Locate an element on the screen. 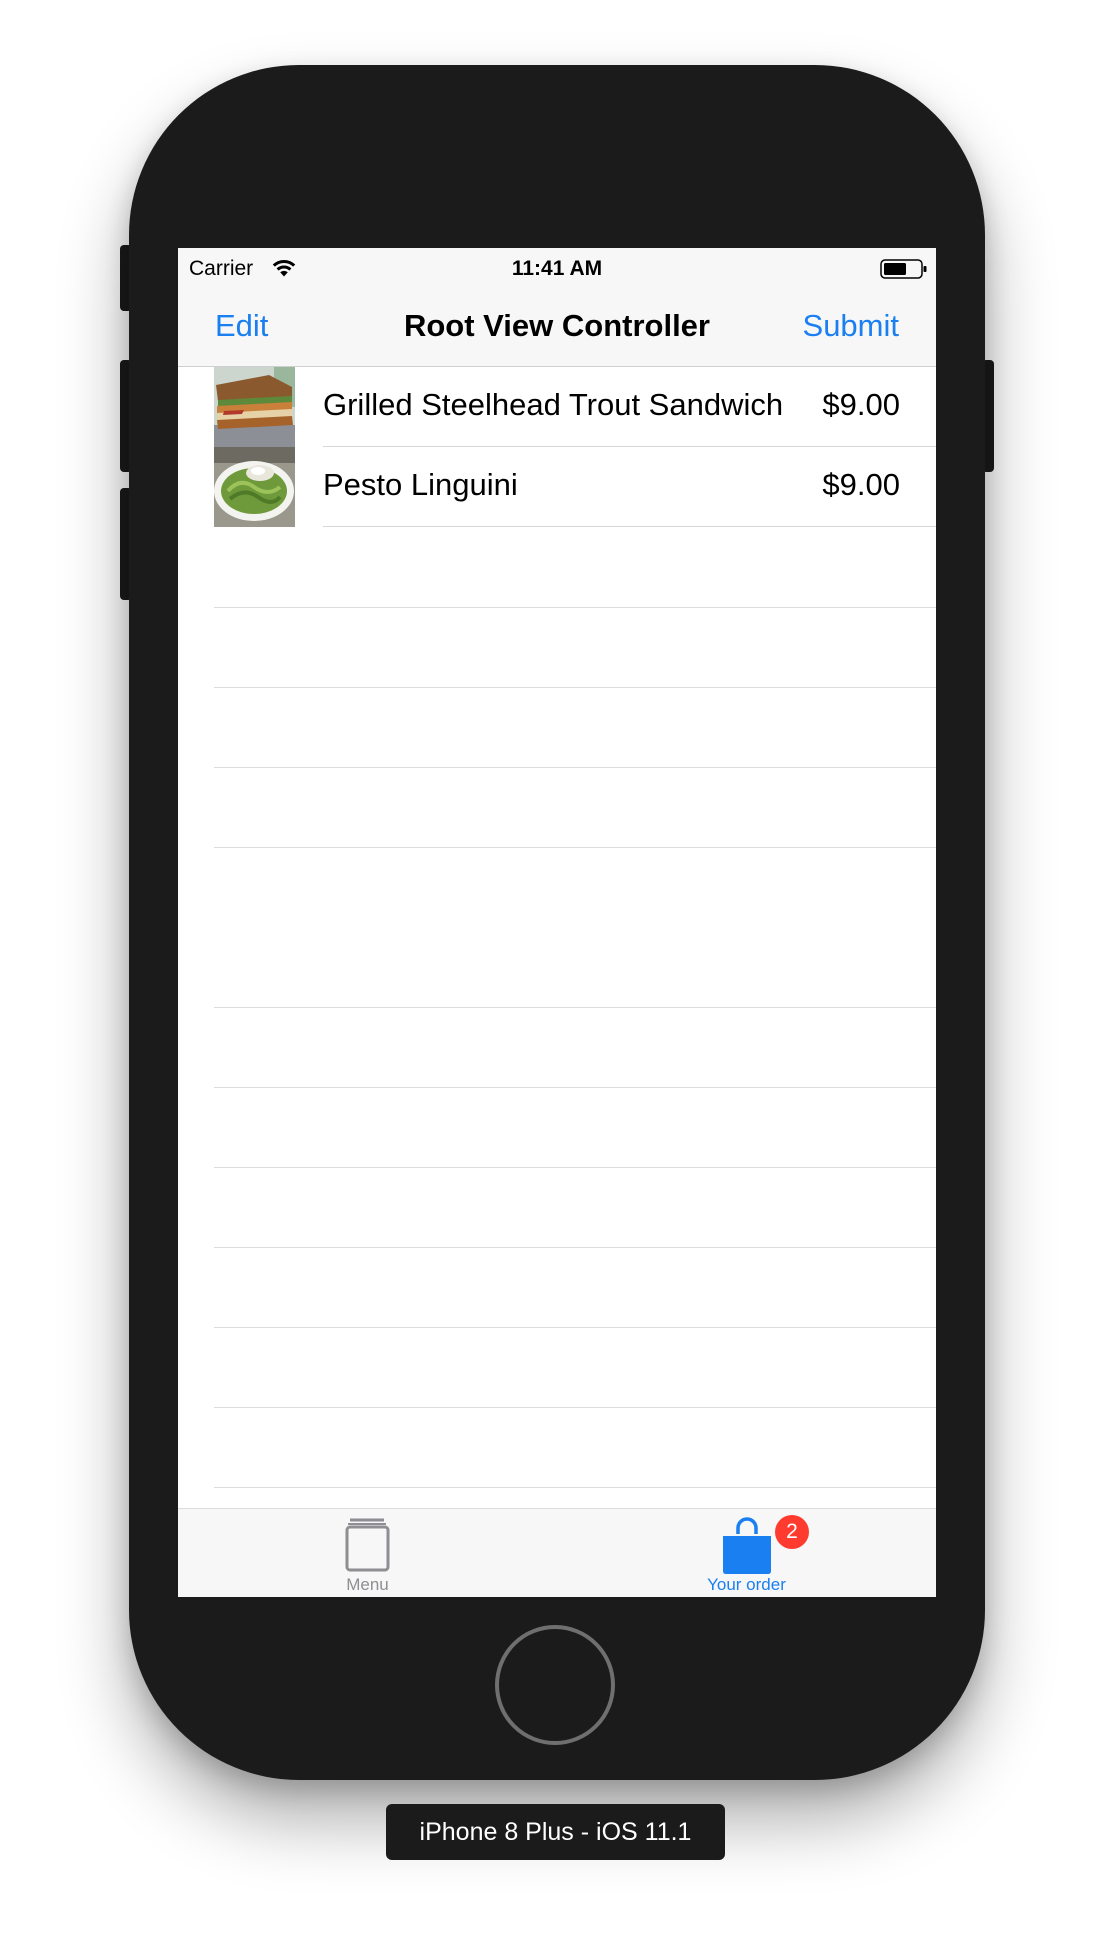 The width and height of the screenshot is (1114, 1942). book-icon is located at coordinates (367, 1545).